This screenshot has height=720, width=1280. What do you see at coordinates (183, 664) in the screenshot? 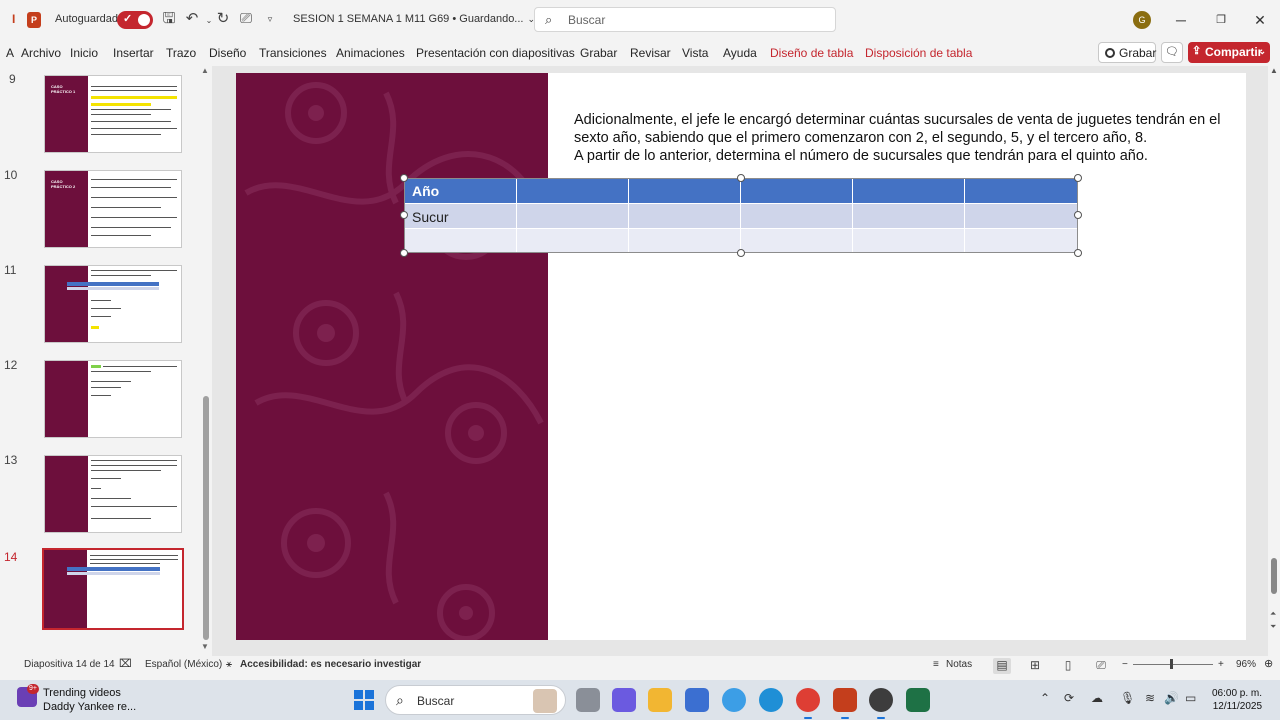
I see `language-indicator: Español (México)` at bounding box center [183, 664].